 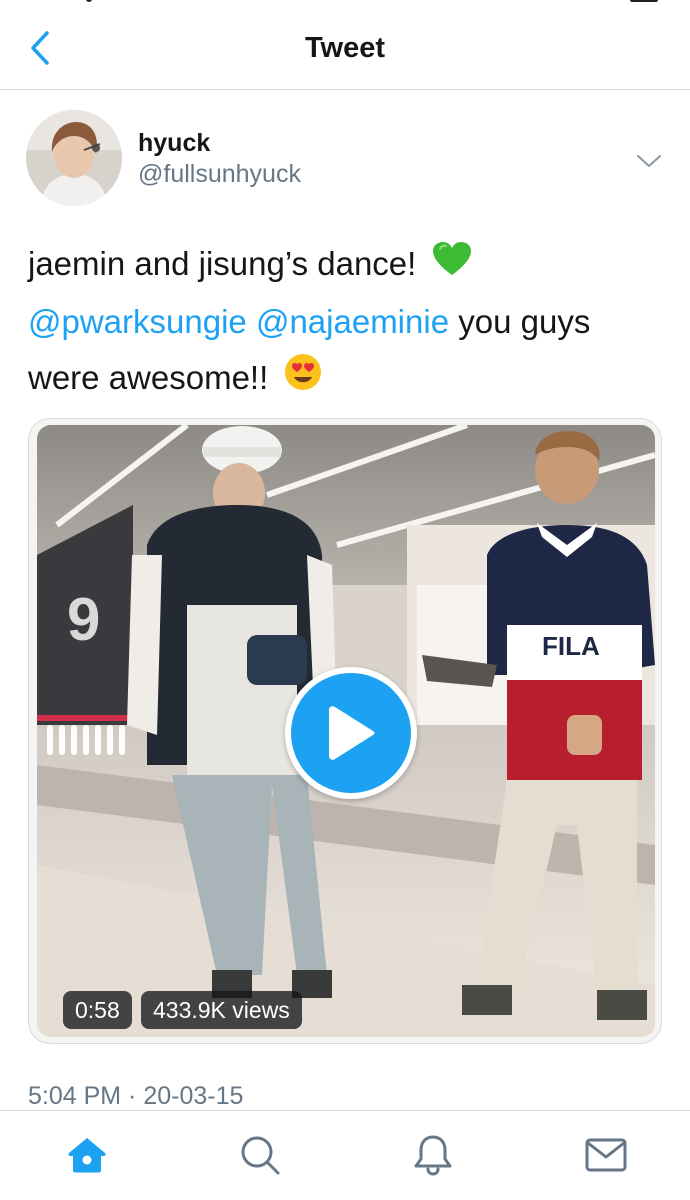 I want to click on tab-home, so click(x=87, y=1155).